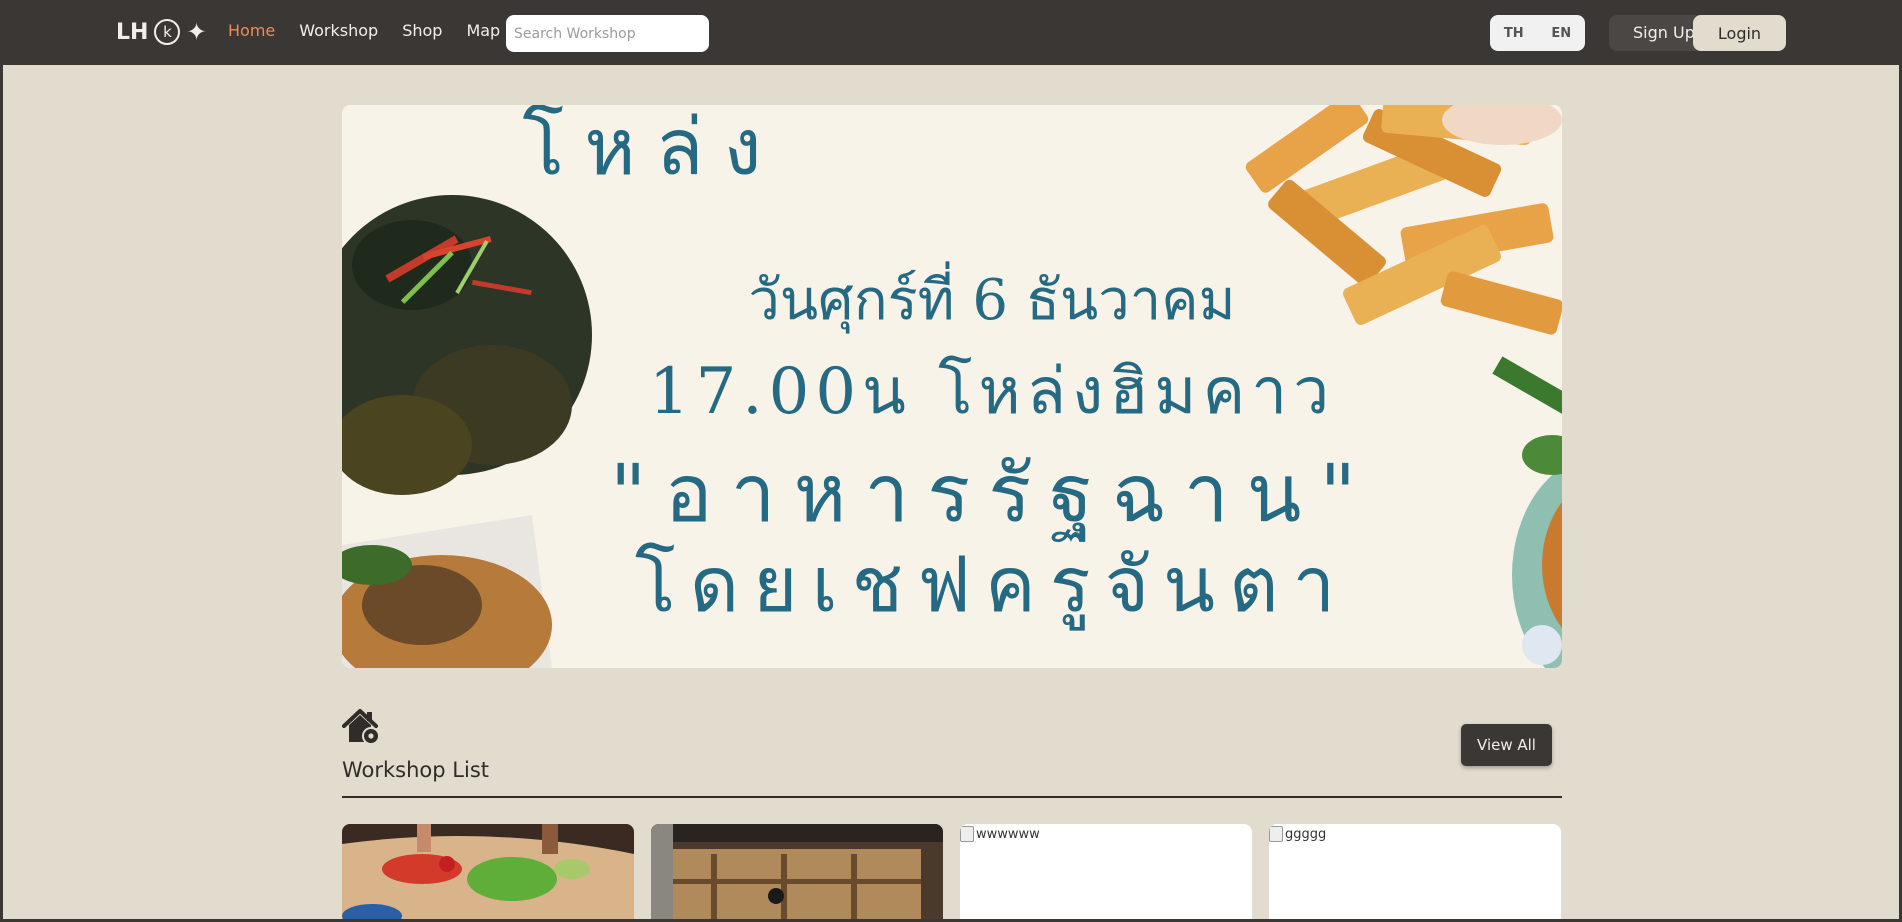 Image resolution: width=1902 pixels, height=922 pixels. Describe the element at coordinates (1106, 873) in the screenshot. I see `workshop-card: wwwwww` at that location.